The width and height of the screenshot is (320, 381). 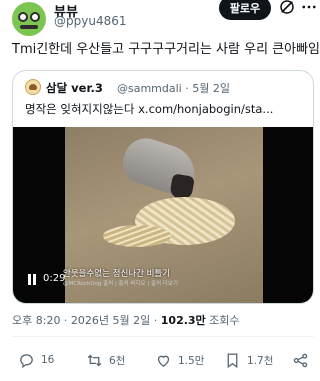 I want to click on video-subtitle: 안웃을수없는 정신나간 비틀기, so click(x=117, y=274).